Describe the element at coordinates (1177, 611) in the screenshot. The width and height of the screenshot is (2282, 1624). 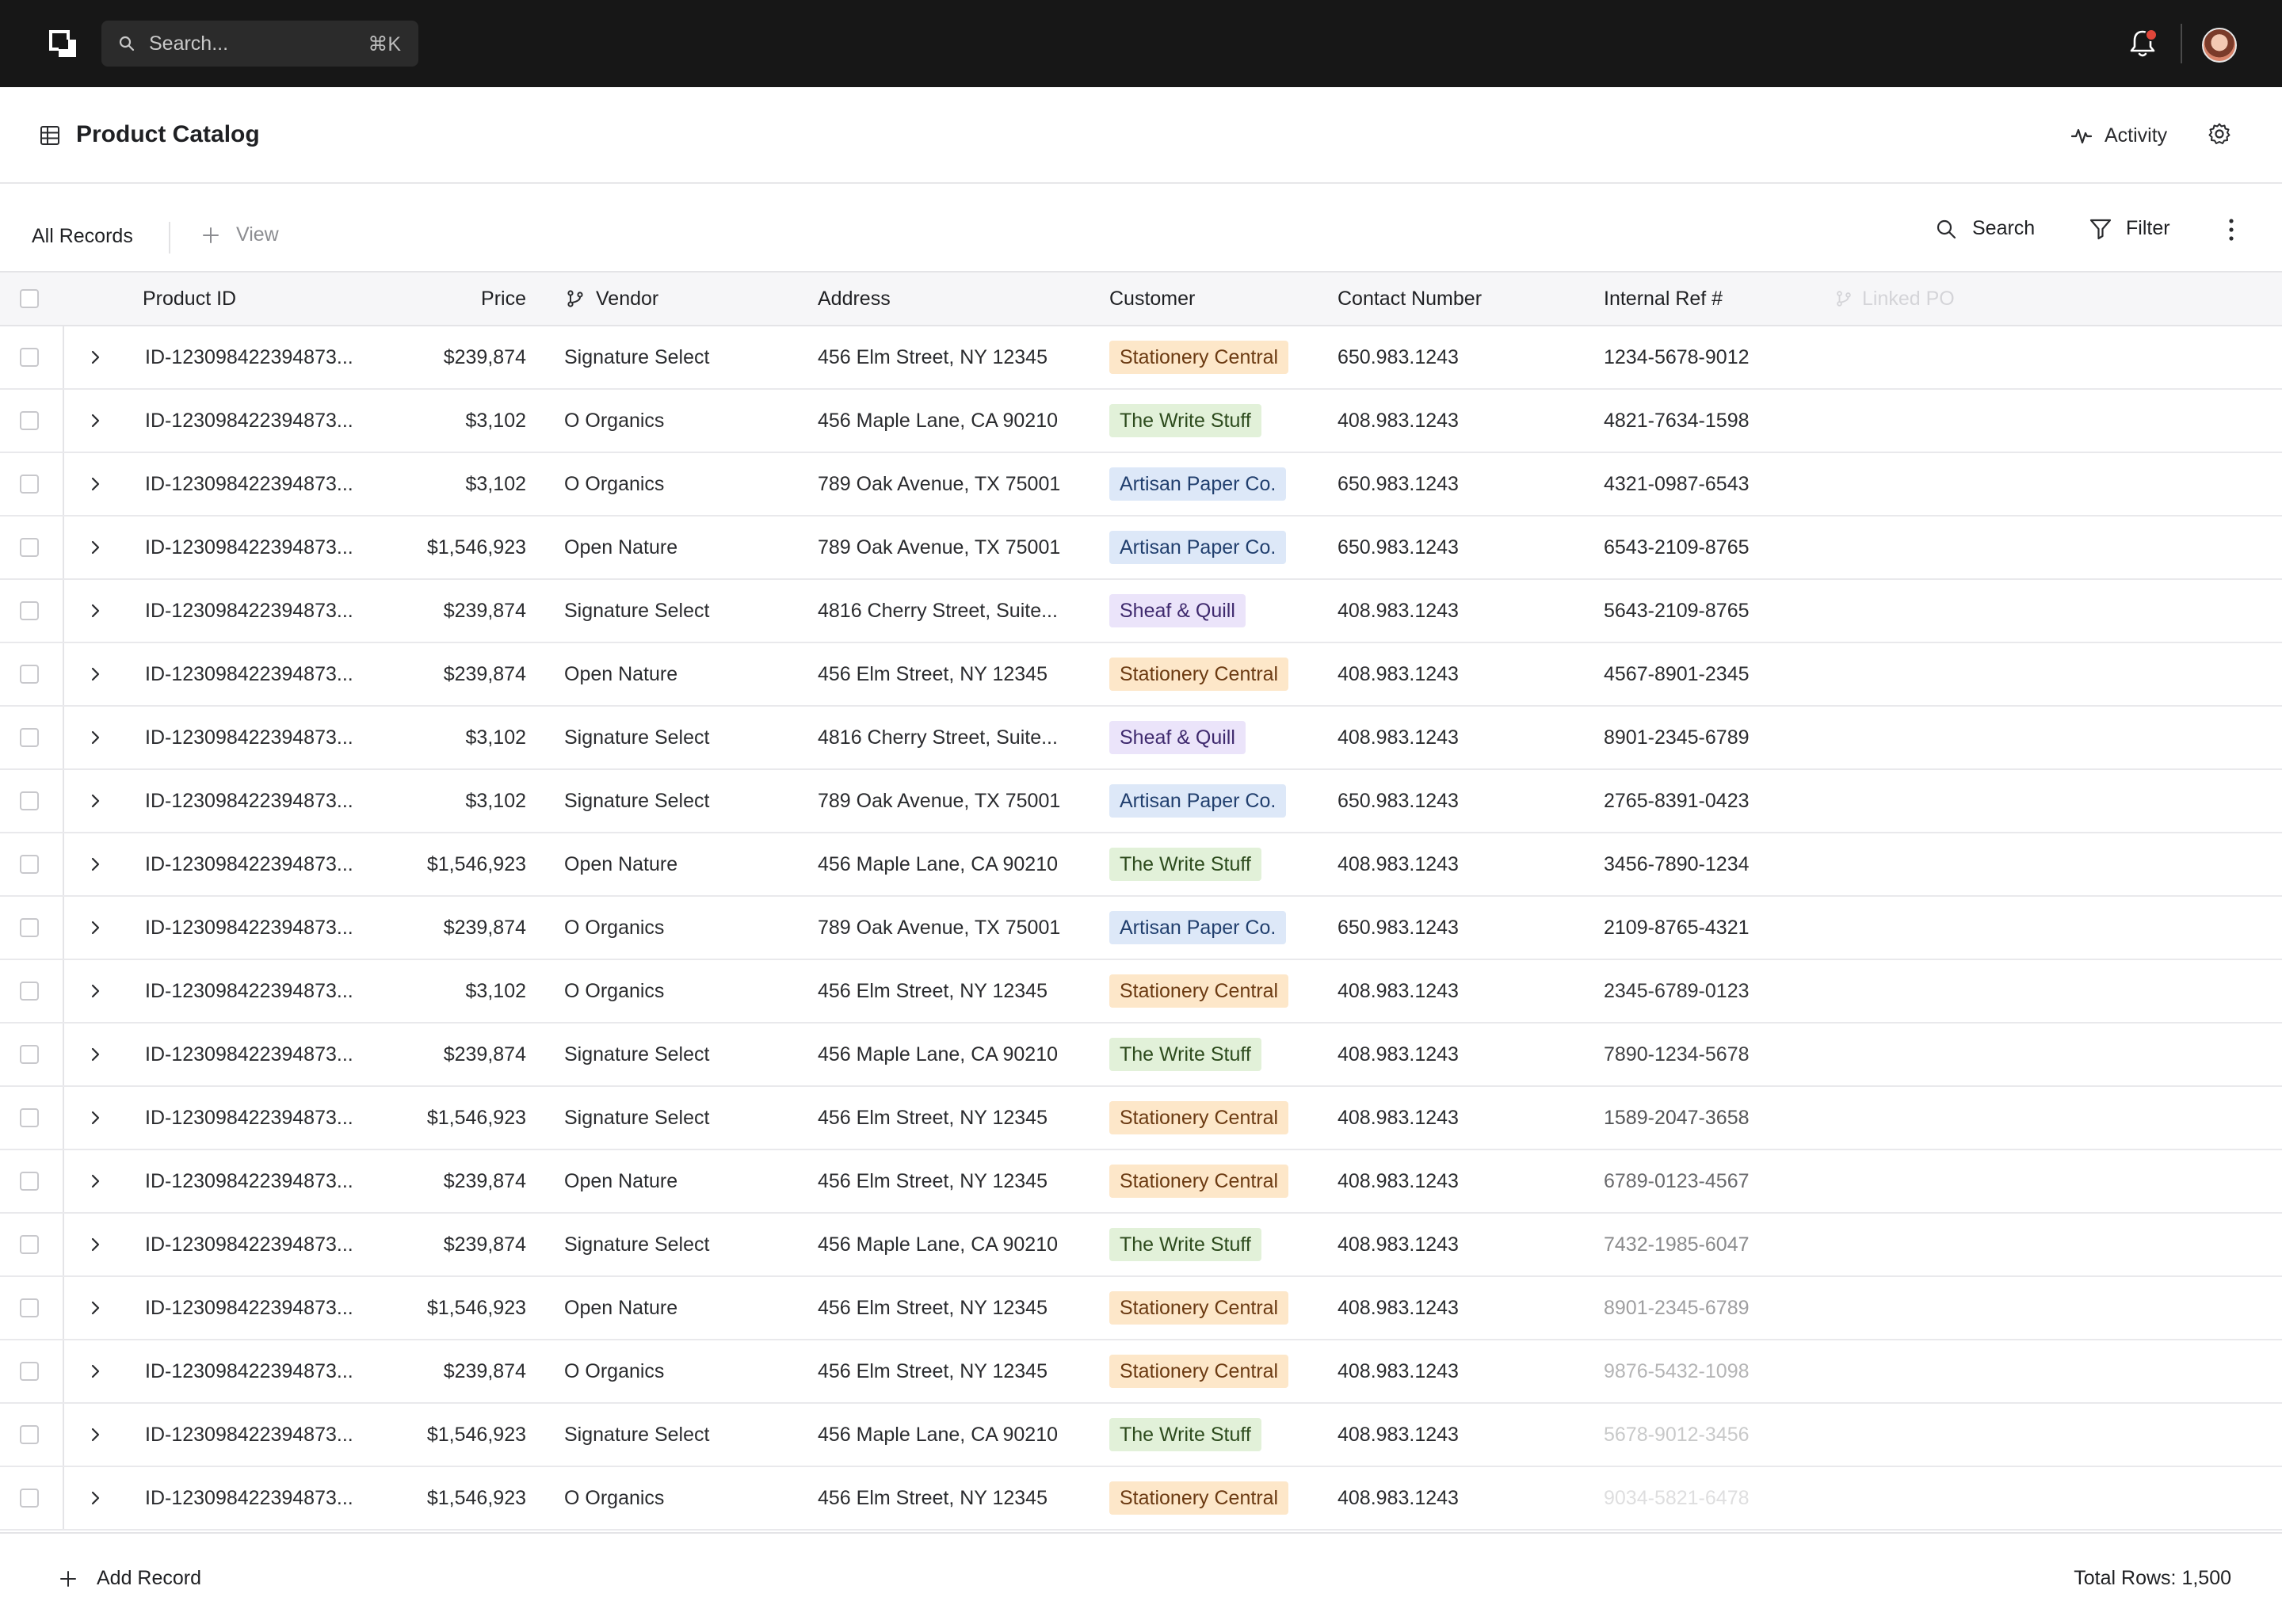
I see `cell-customer: Sheaf & Quill` at that location.